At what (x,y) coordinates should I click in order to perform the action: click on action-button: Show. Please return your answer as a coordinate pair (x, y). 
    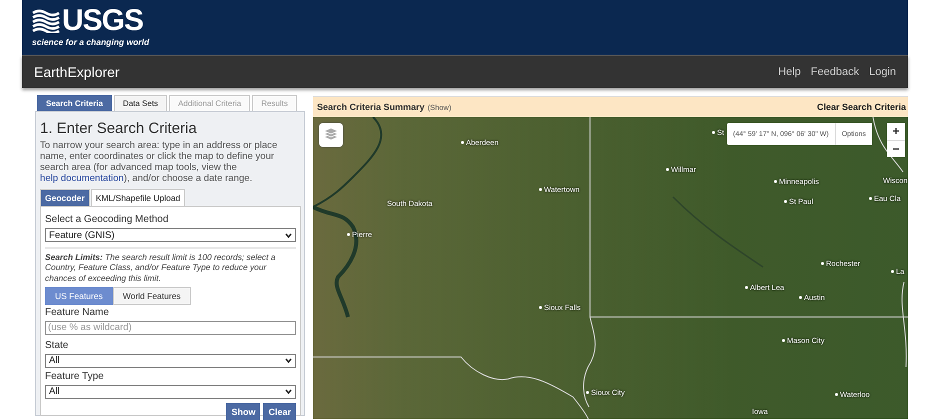
    Looking at the image, I should click on (243, 411).